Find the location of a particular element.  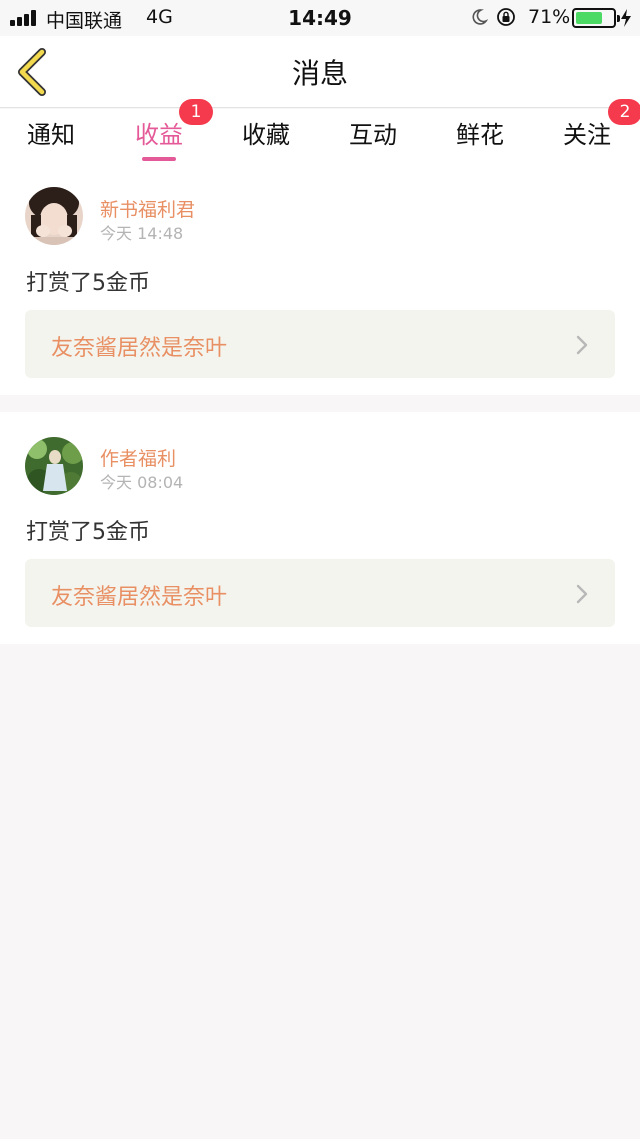

battery-percentage: 71% is located at coordinates (549, 17).